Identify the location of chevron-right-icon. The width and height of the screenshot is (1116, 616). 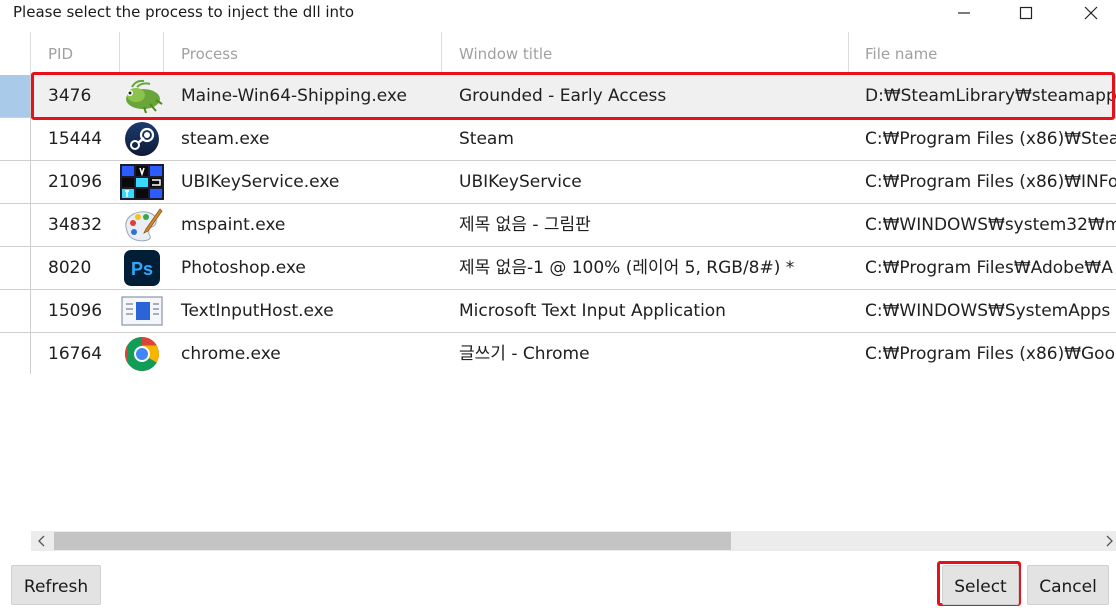
(1109, 541).